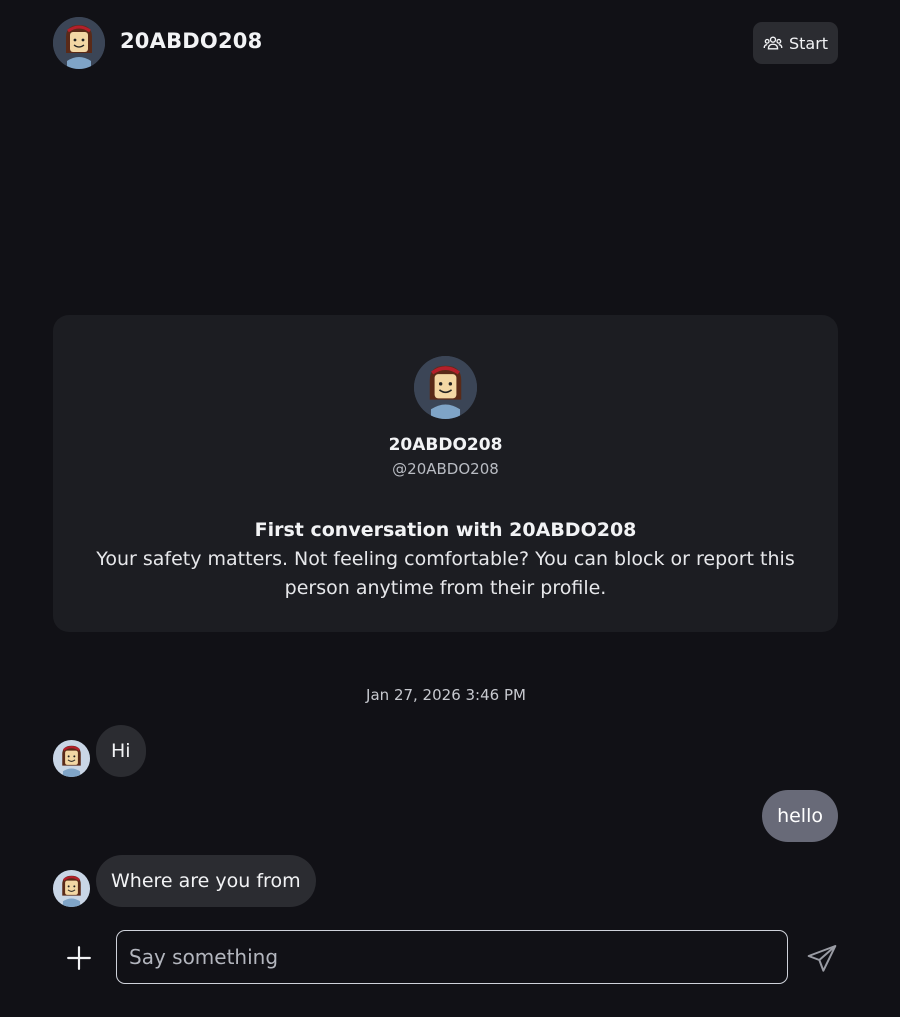  I want to click on send-button, so click(822, 958).